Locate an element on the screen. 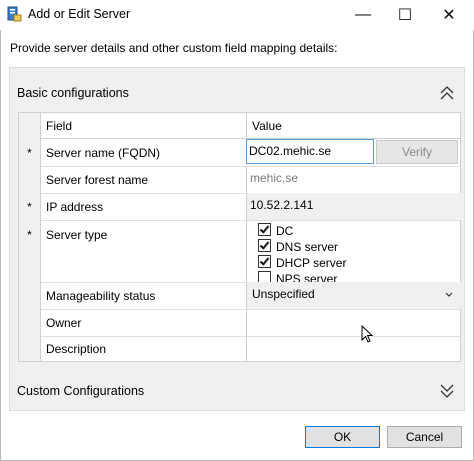 The image size is (474, 461). chevron-down-icon is located at coordinates (449, 294).